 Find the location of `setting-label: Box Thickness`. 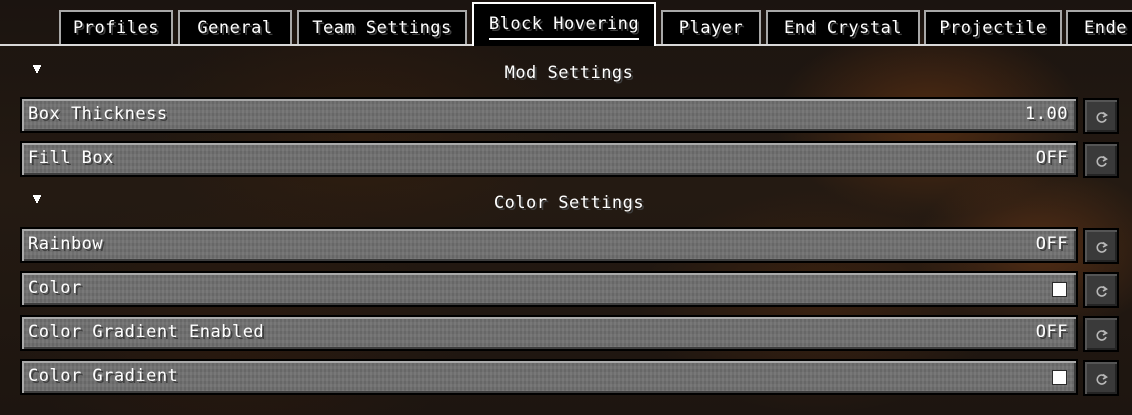

setting-label: Box Thickness is located at coordinates (98, 114).